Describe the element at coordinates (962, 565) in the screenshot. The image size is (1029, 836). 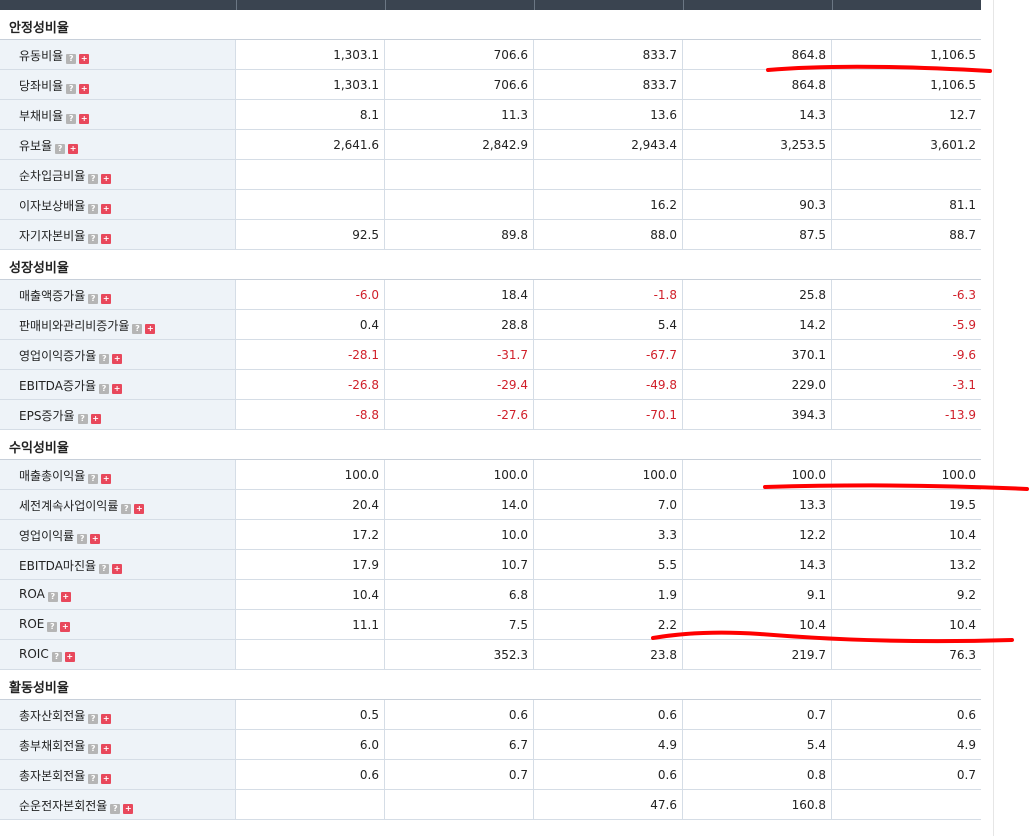
I see `value-cell: 13.2` at that location.